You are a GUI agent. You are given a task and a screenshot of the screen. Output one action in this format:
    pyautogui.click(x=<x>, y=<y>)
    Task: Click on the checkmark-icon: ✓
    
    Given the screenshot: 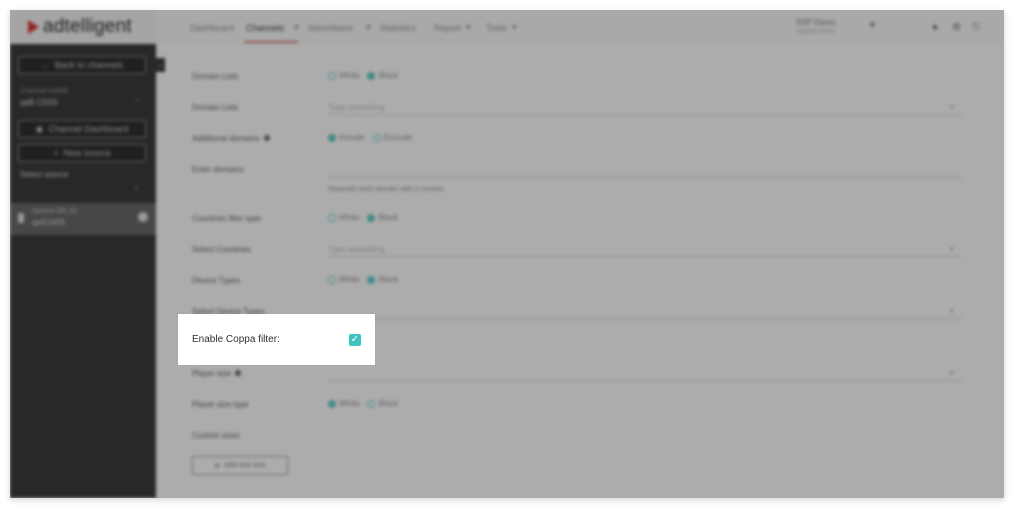 What is the action you would take?
    pyautogui.click(x=355, y=339)
    